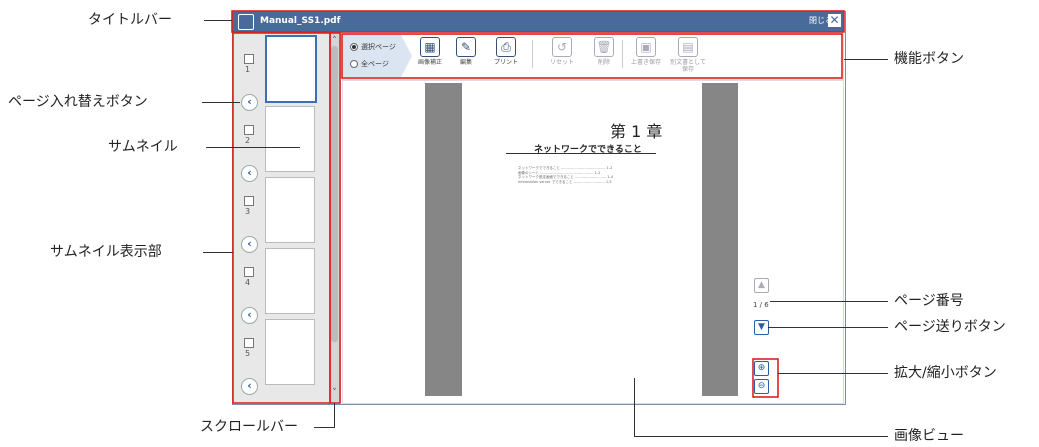 This screenshot has height=447, width=1039. I want to click on callout-thumbnail: サムネイル, so click(143, 147).